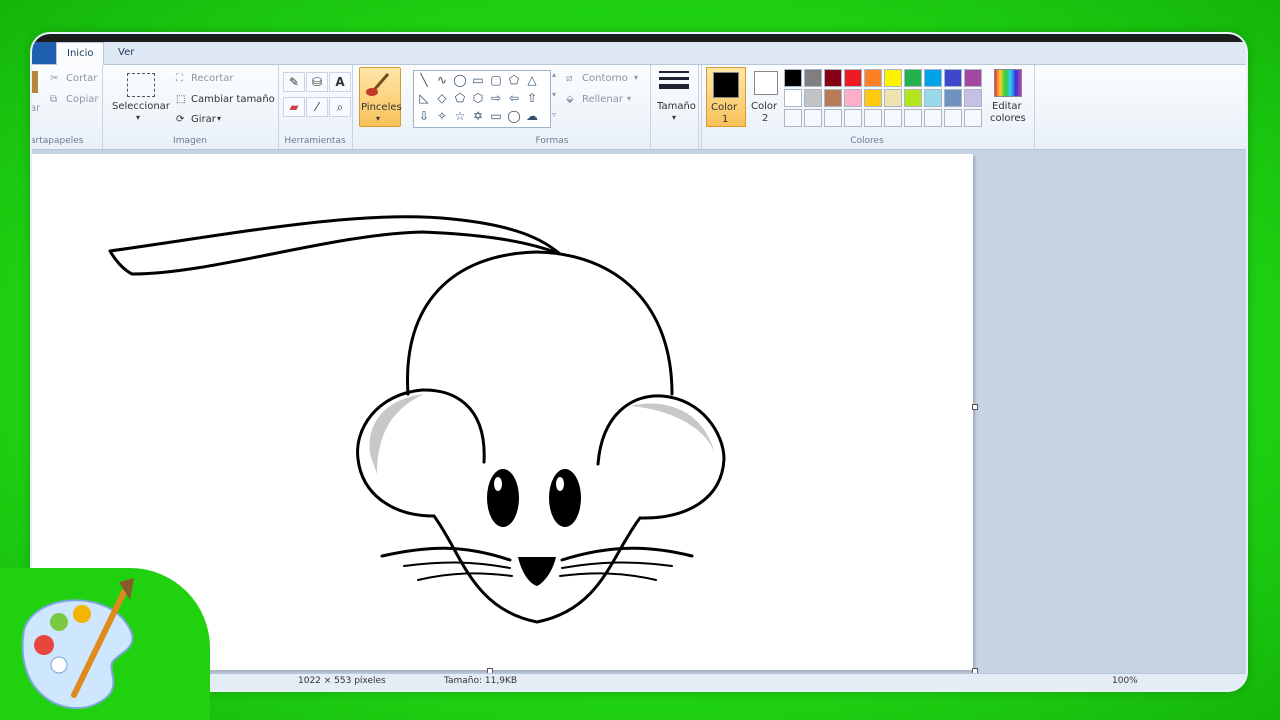 Image resolution: width=1280 pixels, height=720 pixels. I want to click on pencil-icon: ✎, so click(294, 82).